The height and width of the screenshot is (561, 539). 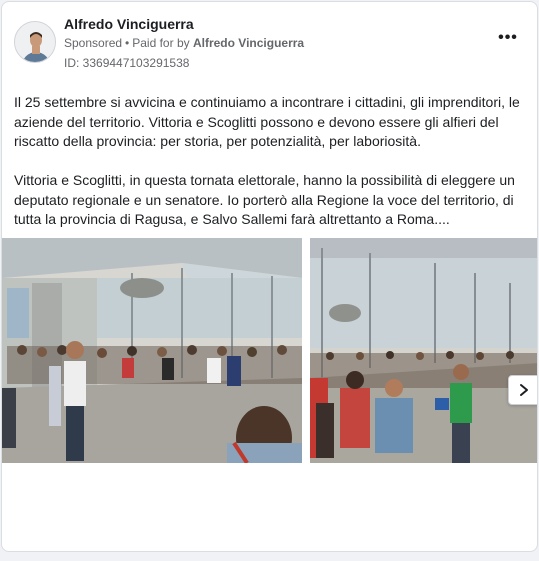 What do you see at coordinates (35, 42) in the screenshot?
I see `avatar` at bounding box center [35, 42].